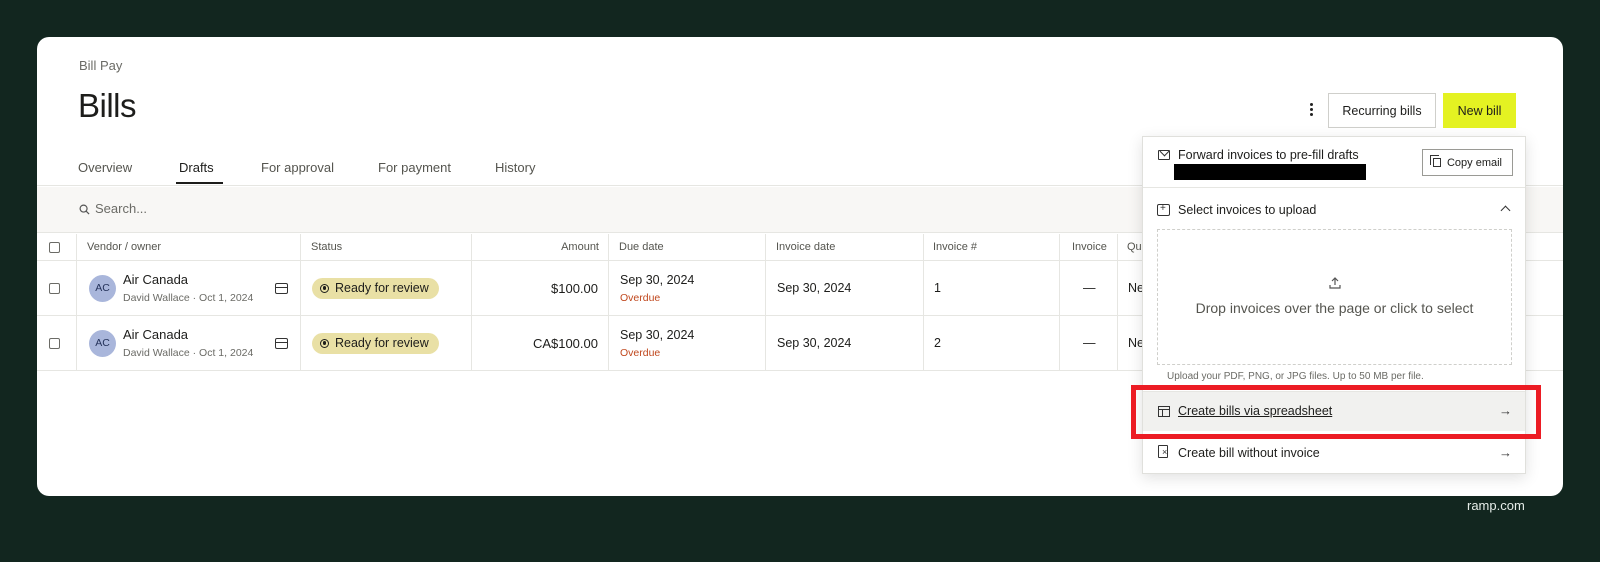 This screenshot has width=1600, height=562. What do you see at coordinates (1089, 247) in the screenshot?
I see `column-header-invoice: Invoice` at bounding box center [1089, 247].